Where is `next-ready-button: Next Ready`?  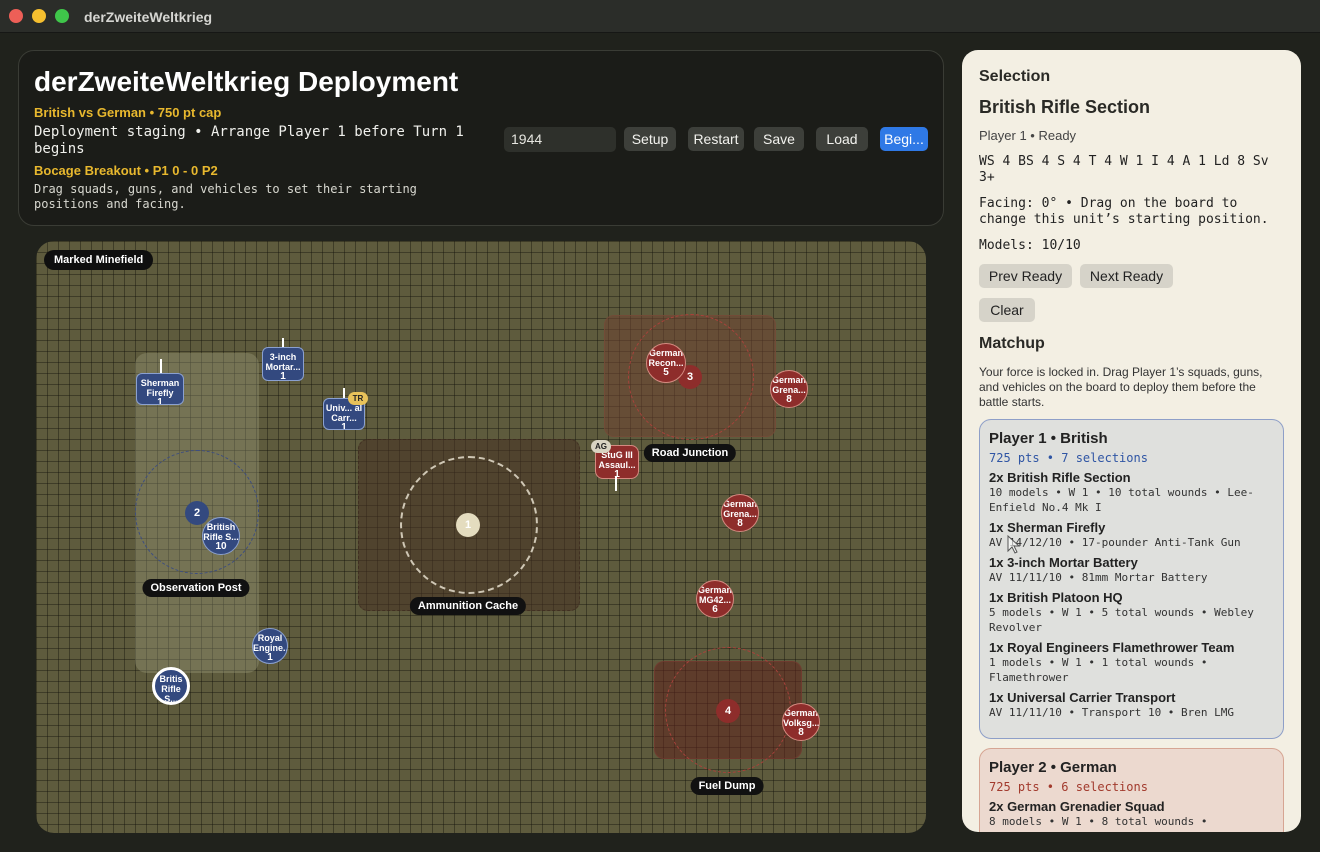
next-ready-button: Next Ready is located at coordinates (1126, 276).